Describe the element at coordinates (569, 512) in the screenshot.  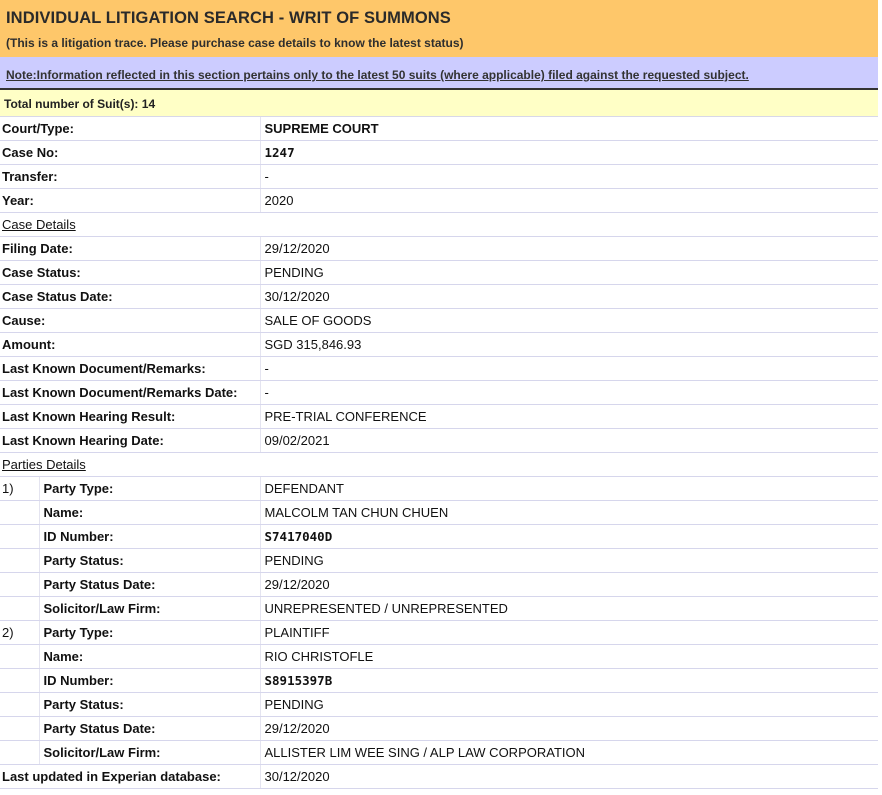
I see `party-name-value: MALCOLM TAN CHUN CHUEN` at that location.